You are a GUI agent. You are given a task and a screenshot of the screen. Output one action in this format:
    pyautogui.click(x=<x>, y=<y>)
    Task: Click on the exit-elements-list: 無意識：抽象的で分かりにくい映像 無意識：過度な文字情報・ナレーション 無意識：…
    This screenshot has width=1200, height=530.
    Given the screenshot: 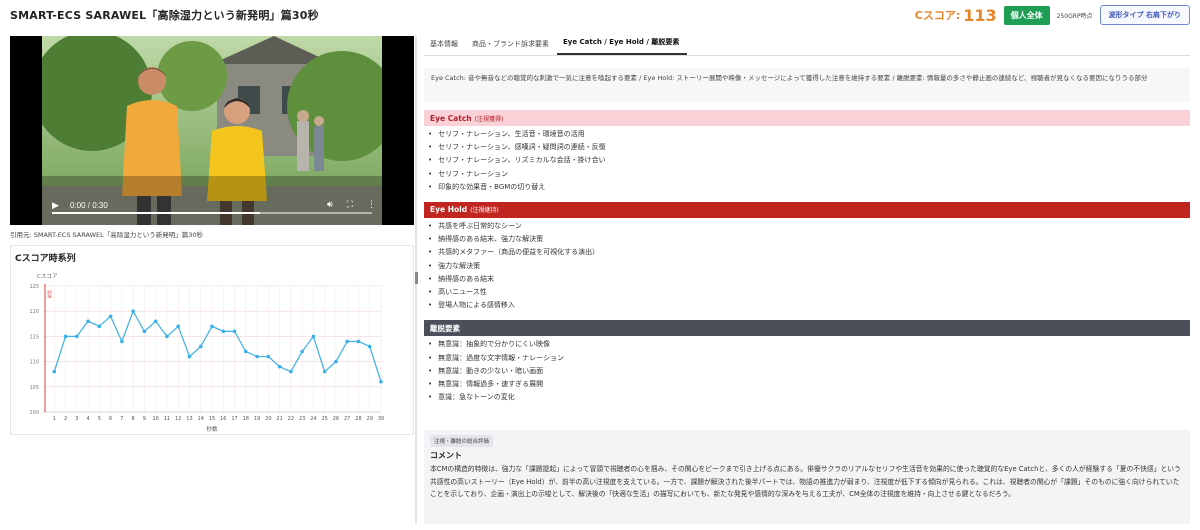 What is the action you would take?
    pyautogui.click(x=807, y=370)
    